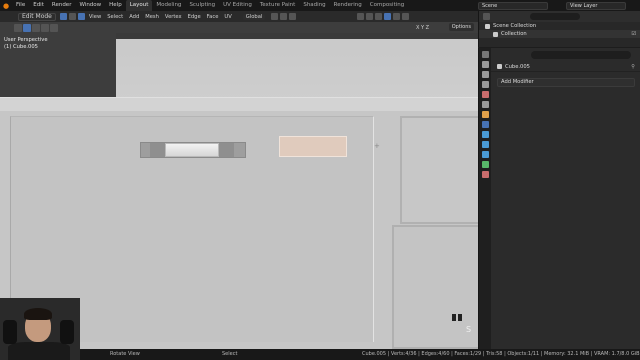 This screenshot has height=360, width=640. Describe the element at coordinates (275, 16) in the screenshot. I see `pivot-icon` at that location.